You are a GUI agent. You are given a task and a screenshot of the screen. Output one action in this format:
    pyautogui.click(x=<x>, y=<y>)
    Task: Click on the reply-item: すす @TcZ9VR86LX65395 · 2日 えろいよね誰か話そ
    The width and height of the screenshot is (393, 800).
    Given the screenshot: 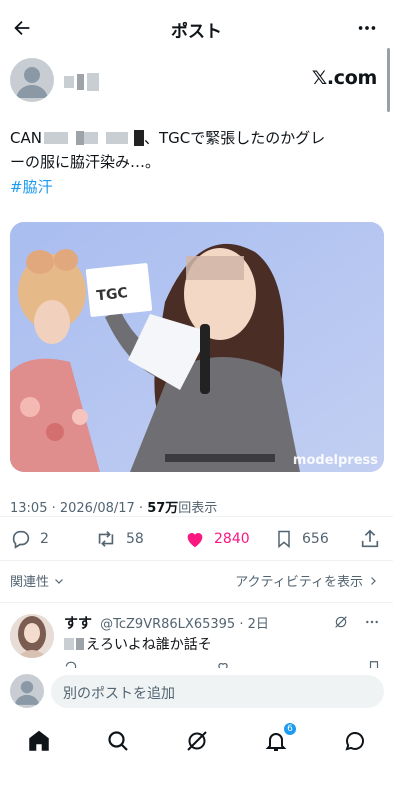 What is the action you would take?
    pyautogui.click(x=195, y=640)
    